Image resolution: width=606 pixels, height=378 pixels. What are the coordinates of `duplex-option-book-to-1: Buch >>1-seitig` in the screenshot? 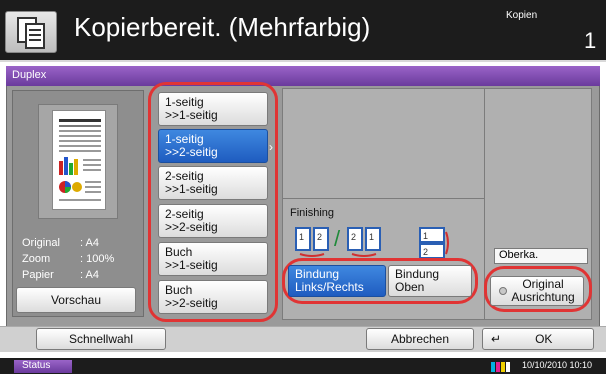 It's located at (213, 259).